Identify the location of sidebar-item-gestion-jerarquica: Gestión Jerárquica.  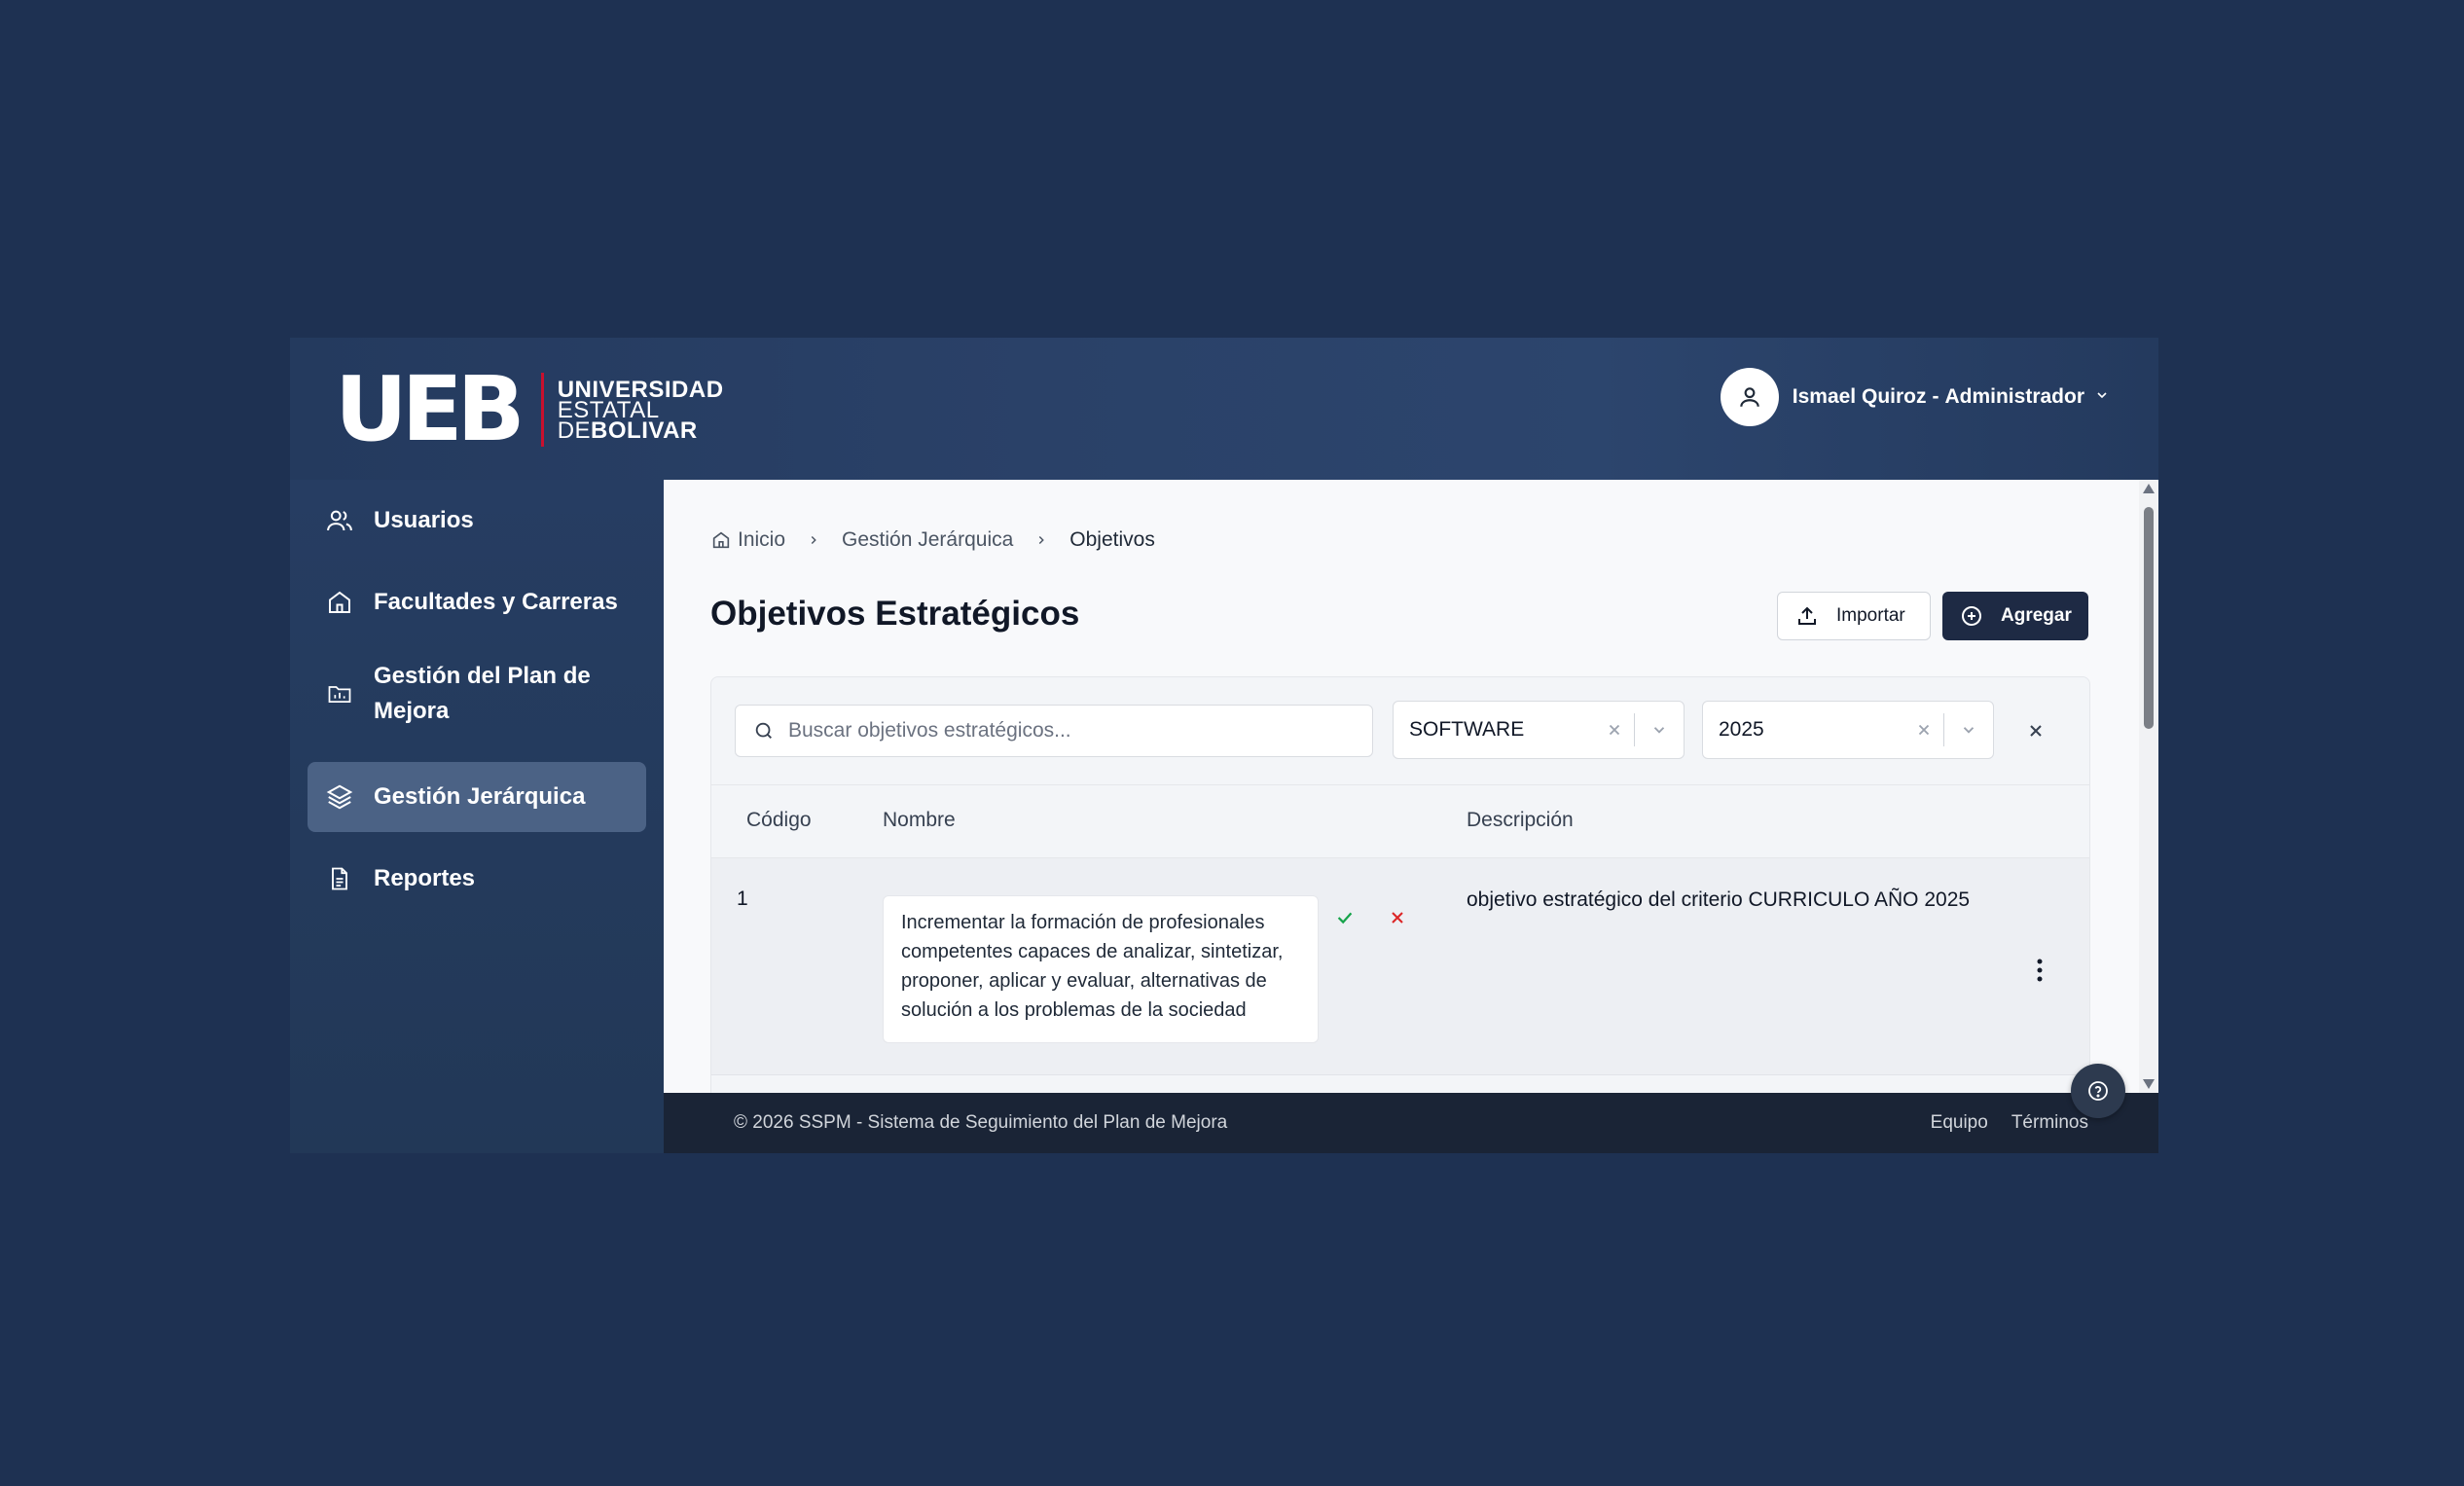
(477, 797).